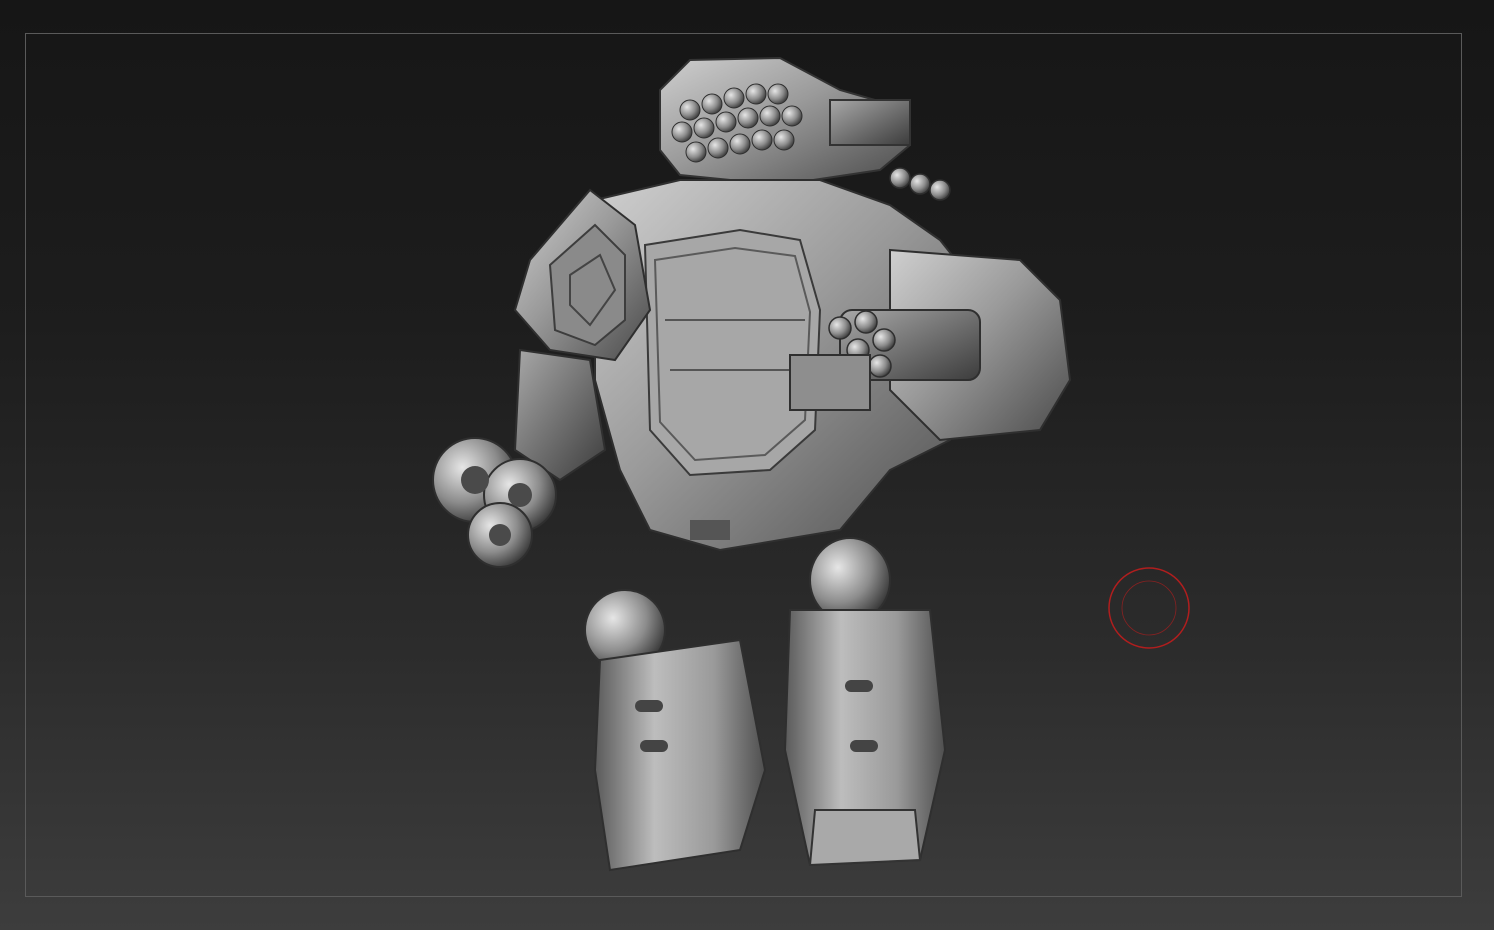 The image size is (1494, 930). Describe the element at coordinates (1149, 608) in the screenshot. I see `brush-circle-icon` at that location.